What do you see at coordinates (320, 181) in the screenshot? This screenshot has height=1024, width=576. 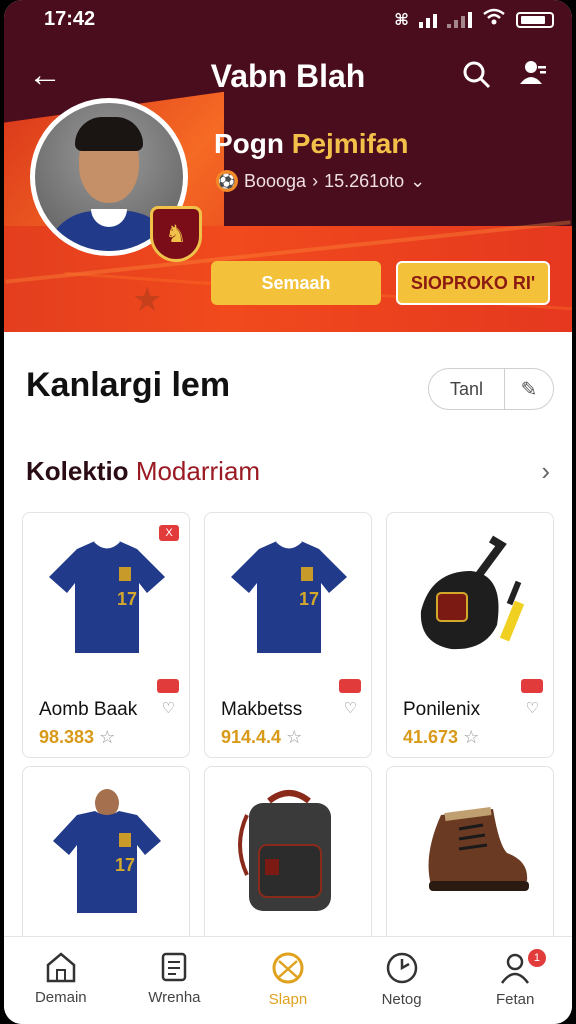 I see `player-meta: ⚽ Boooga › 15.261oto ⌄` at bounding box center [320, 181].